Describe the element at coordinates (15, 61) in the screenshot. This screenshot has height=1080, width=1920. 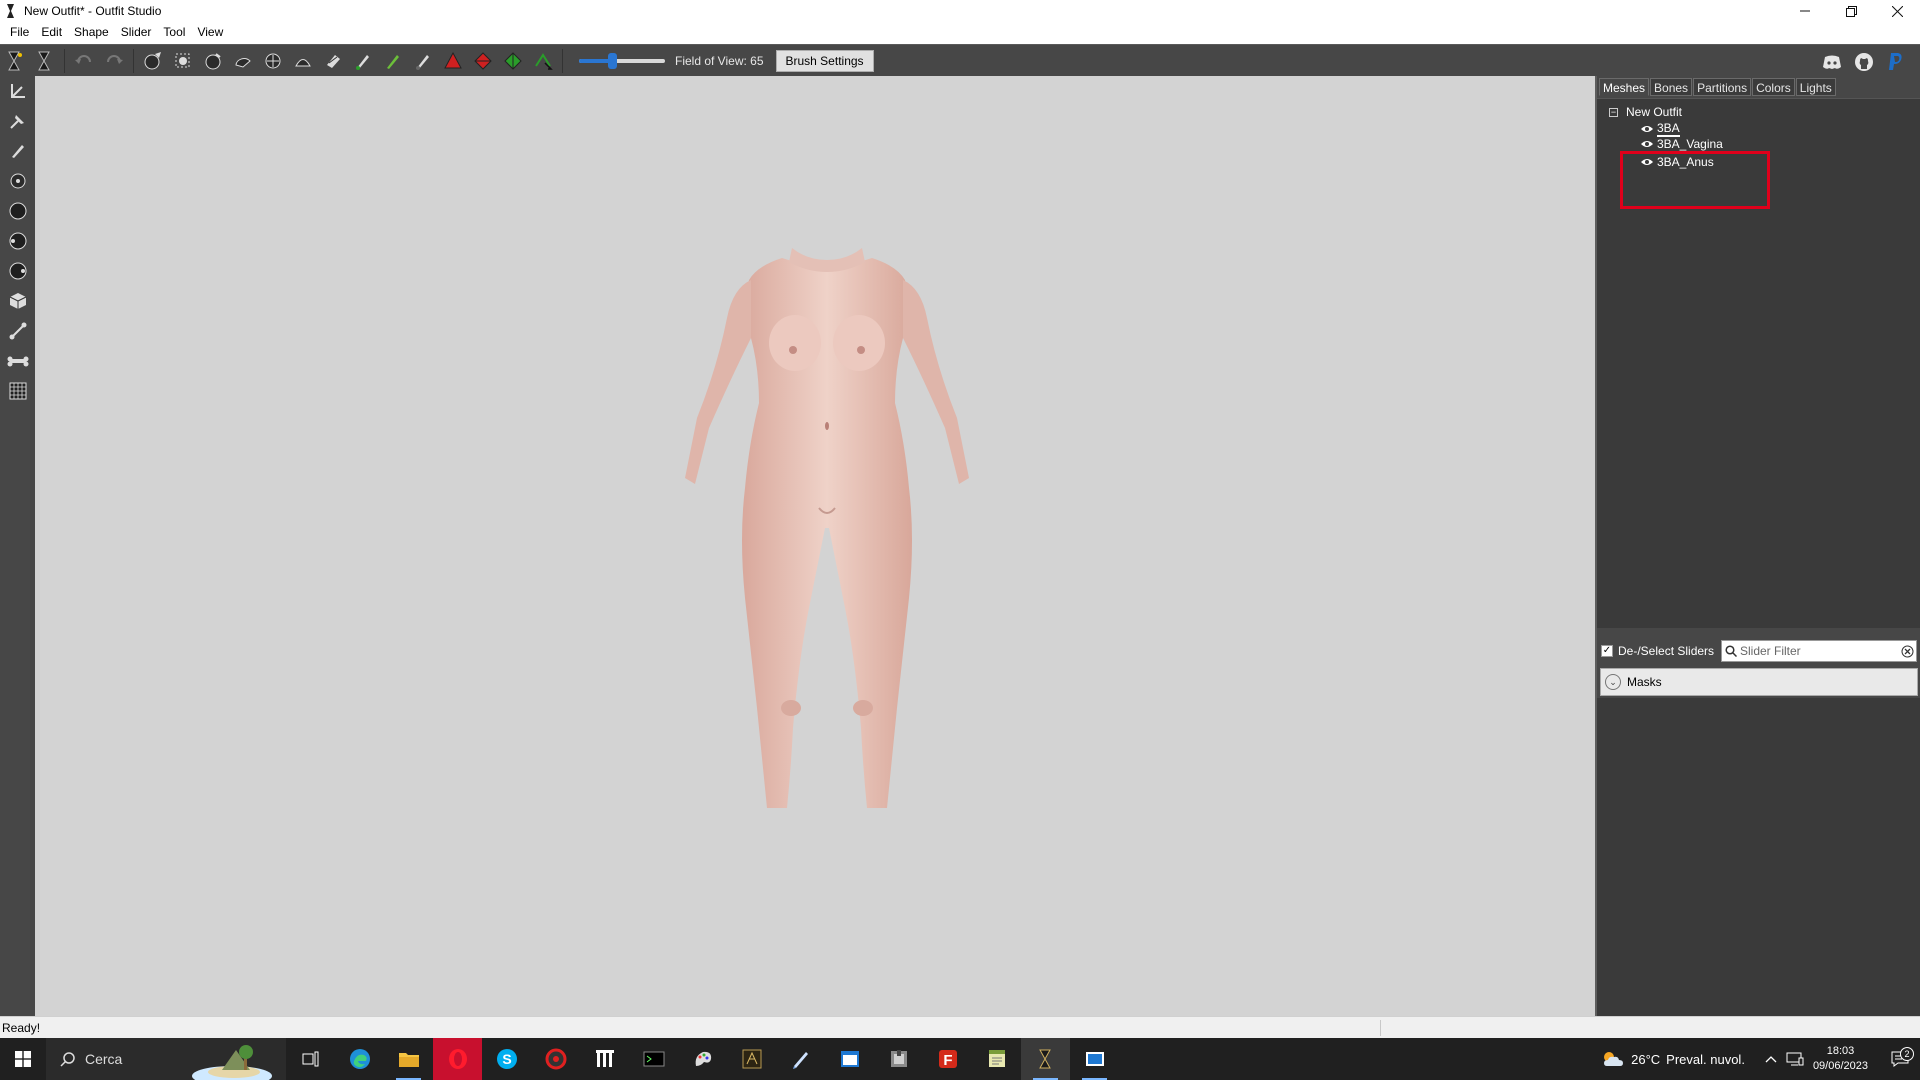
I see `outfit-studio-logo-icon` at that location.